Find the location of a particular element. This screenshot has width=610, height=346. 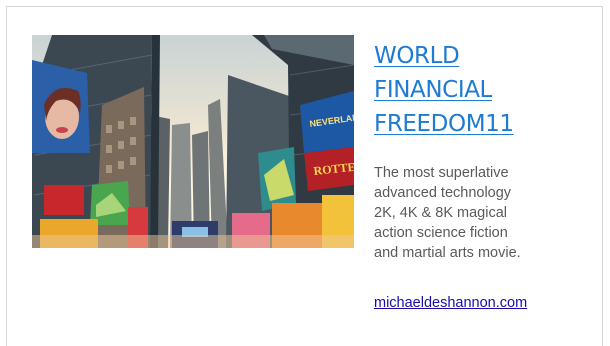

source-link: michaeldeshannon.com is located at coordinates (450, 303).